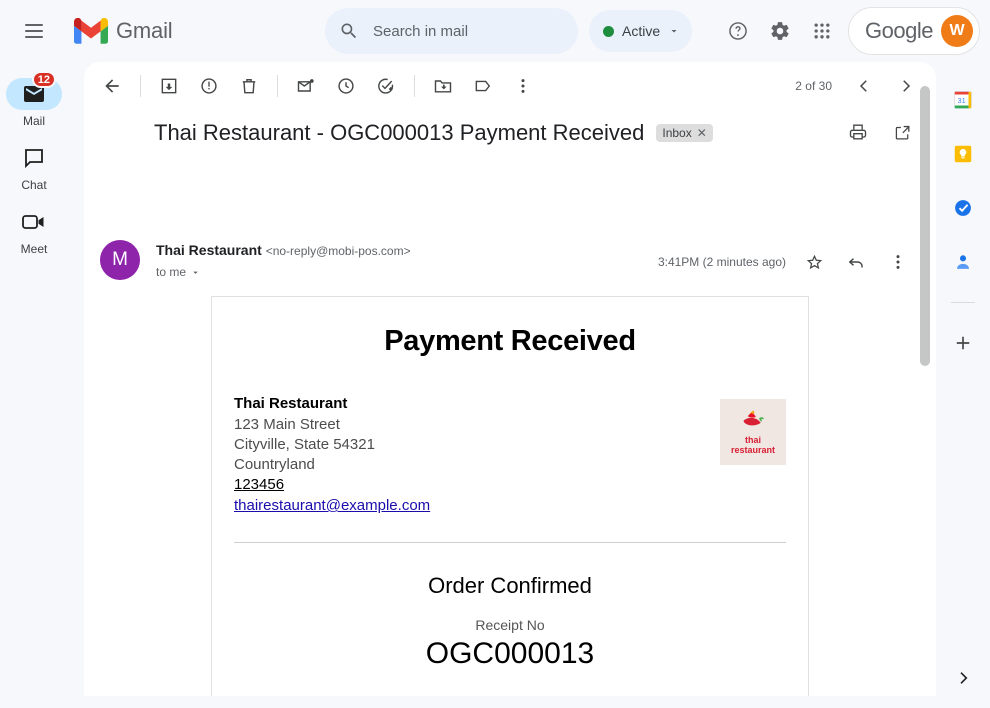 The height and width of the screenshot is (708, 990). Describe the element at coordinates (112, 86) in the screenshot. I see `back-button` at that location.